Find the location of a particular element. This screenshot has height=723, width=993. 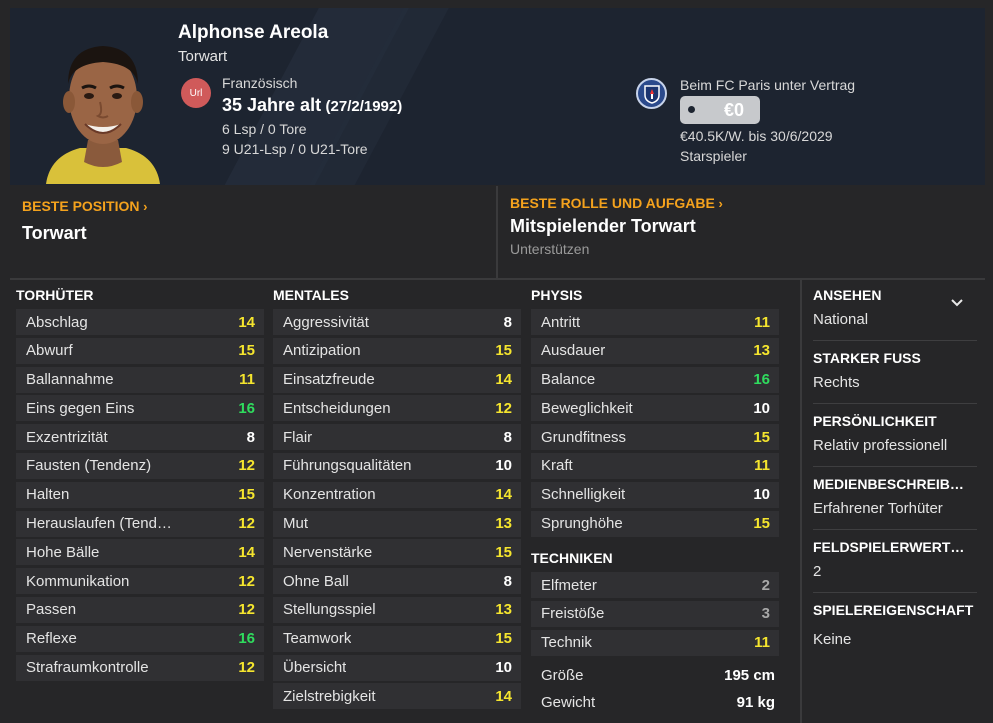

attribute-label: Hohe Bälle is located at coordinates (63, 552).